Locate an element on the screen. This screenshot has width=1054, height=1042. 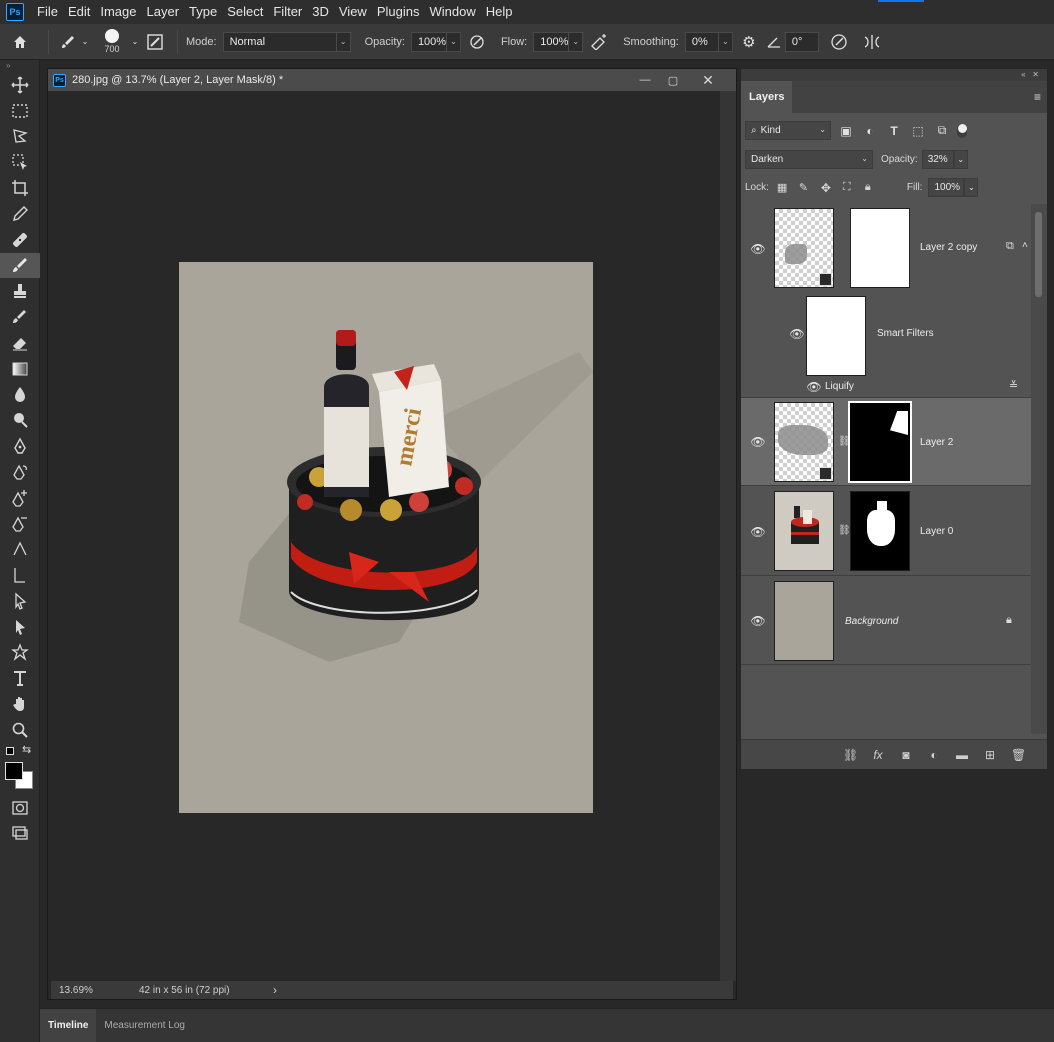
minimize-icon: — is located at coordinates (645, 80).